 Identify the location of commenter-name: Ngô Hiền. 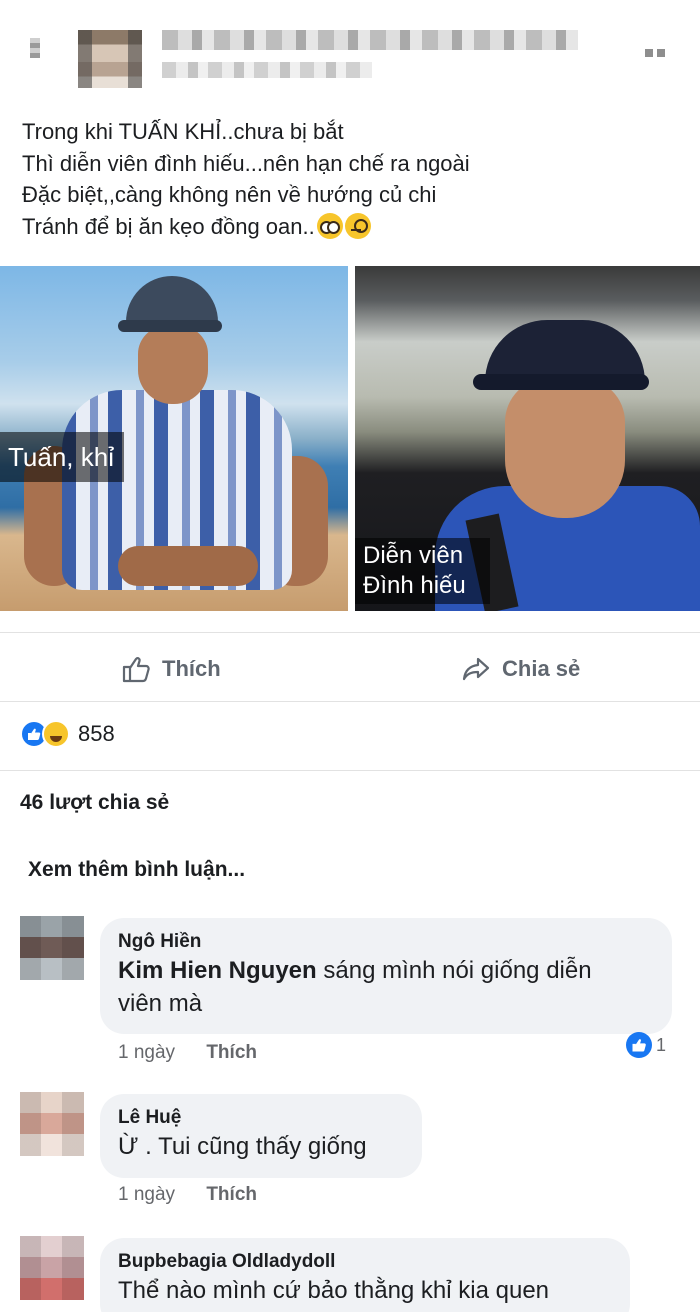
(386, 942).